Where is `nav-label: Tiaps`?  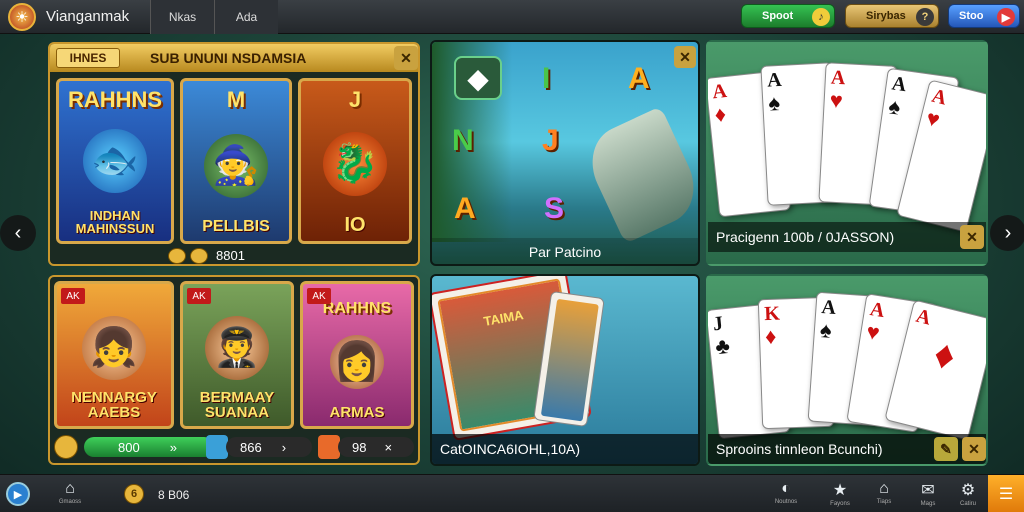
nav-label: Tiaps is located at coordinates (884, 502).